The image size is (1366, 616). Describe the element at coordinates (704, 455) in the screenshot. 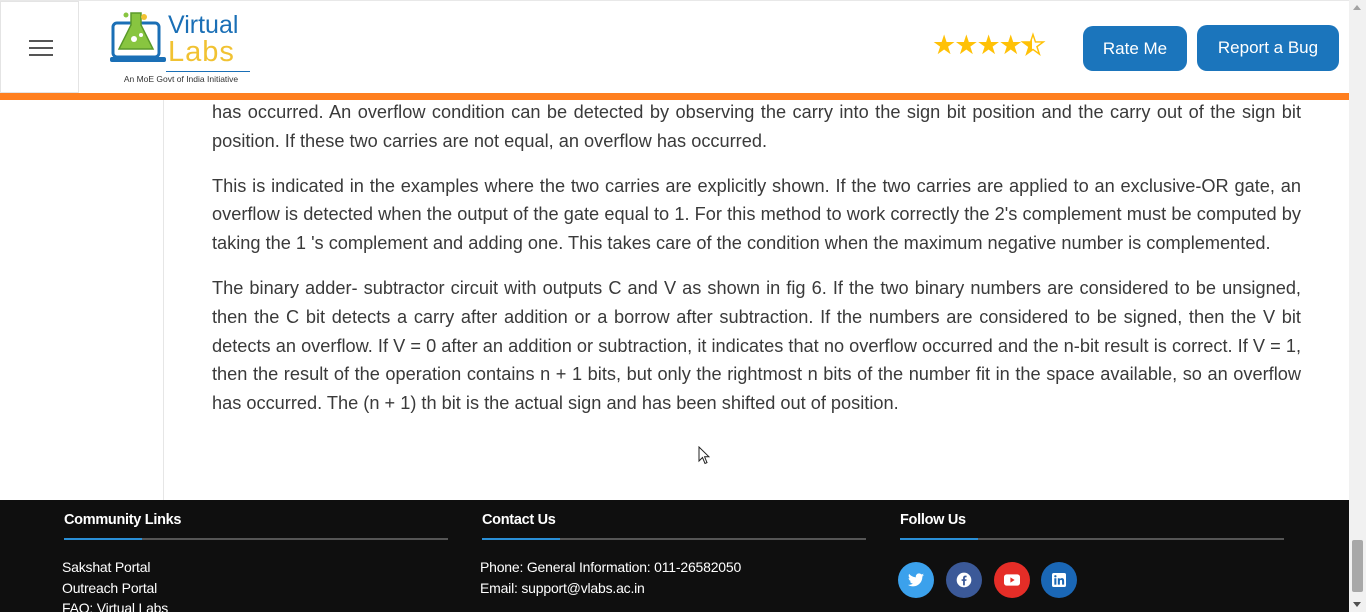

I see `mouse-cursor-icon` at that location.